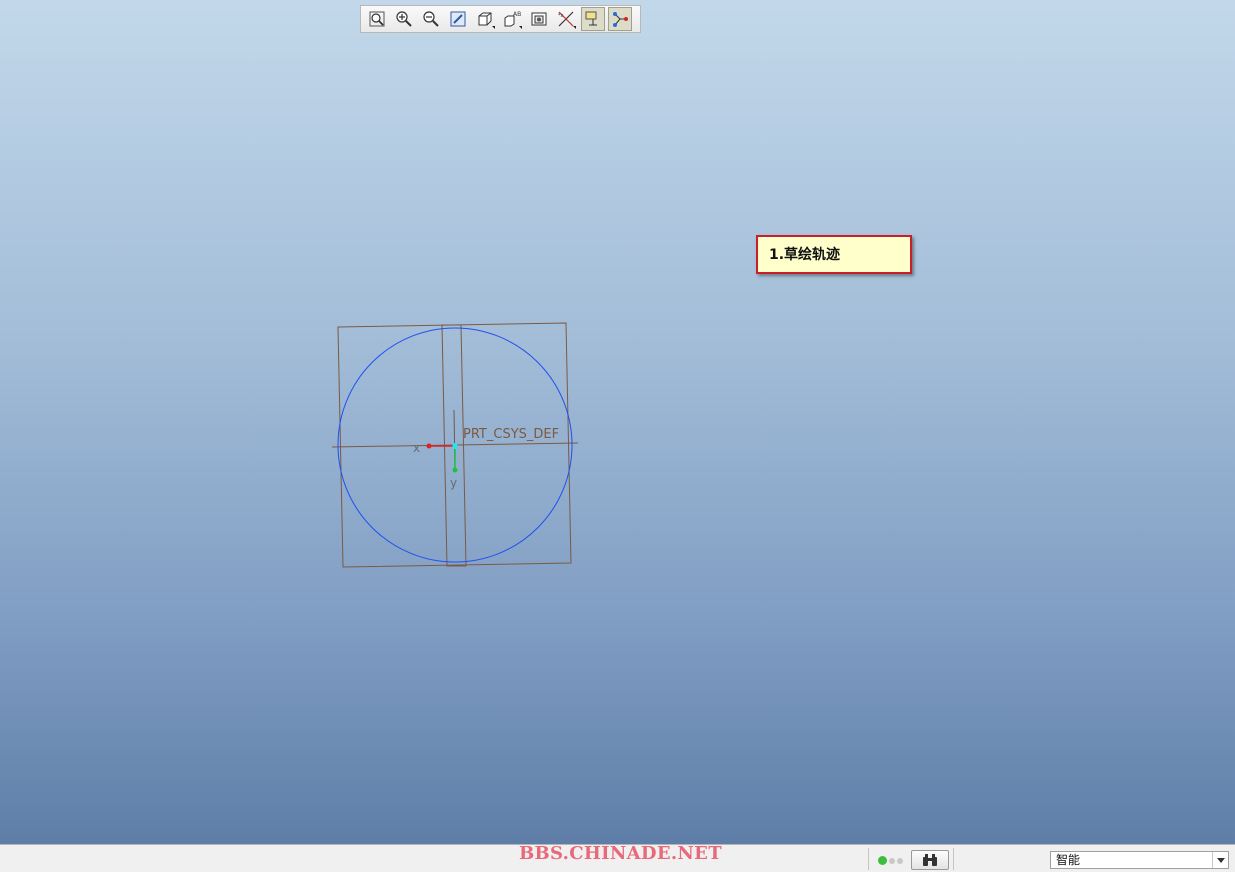 Image resolution: width=1235 pixels, height=872 pixels. I want to click on y-axis-marker, so click(455, 470).